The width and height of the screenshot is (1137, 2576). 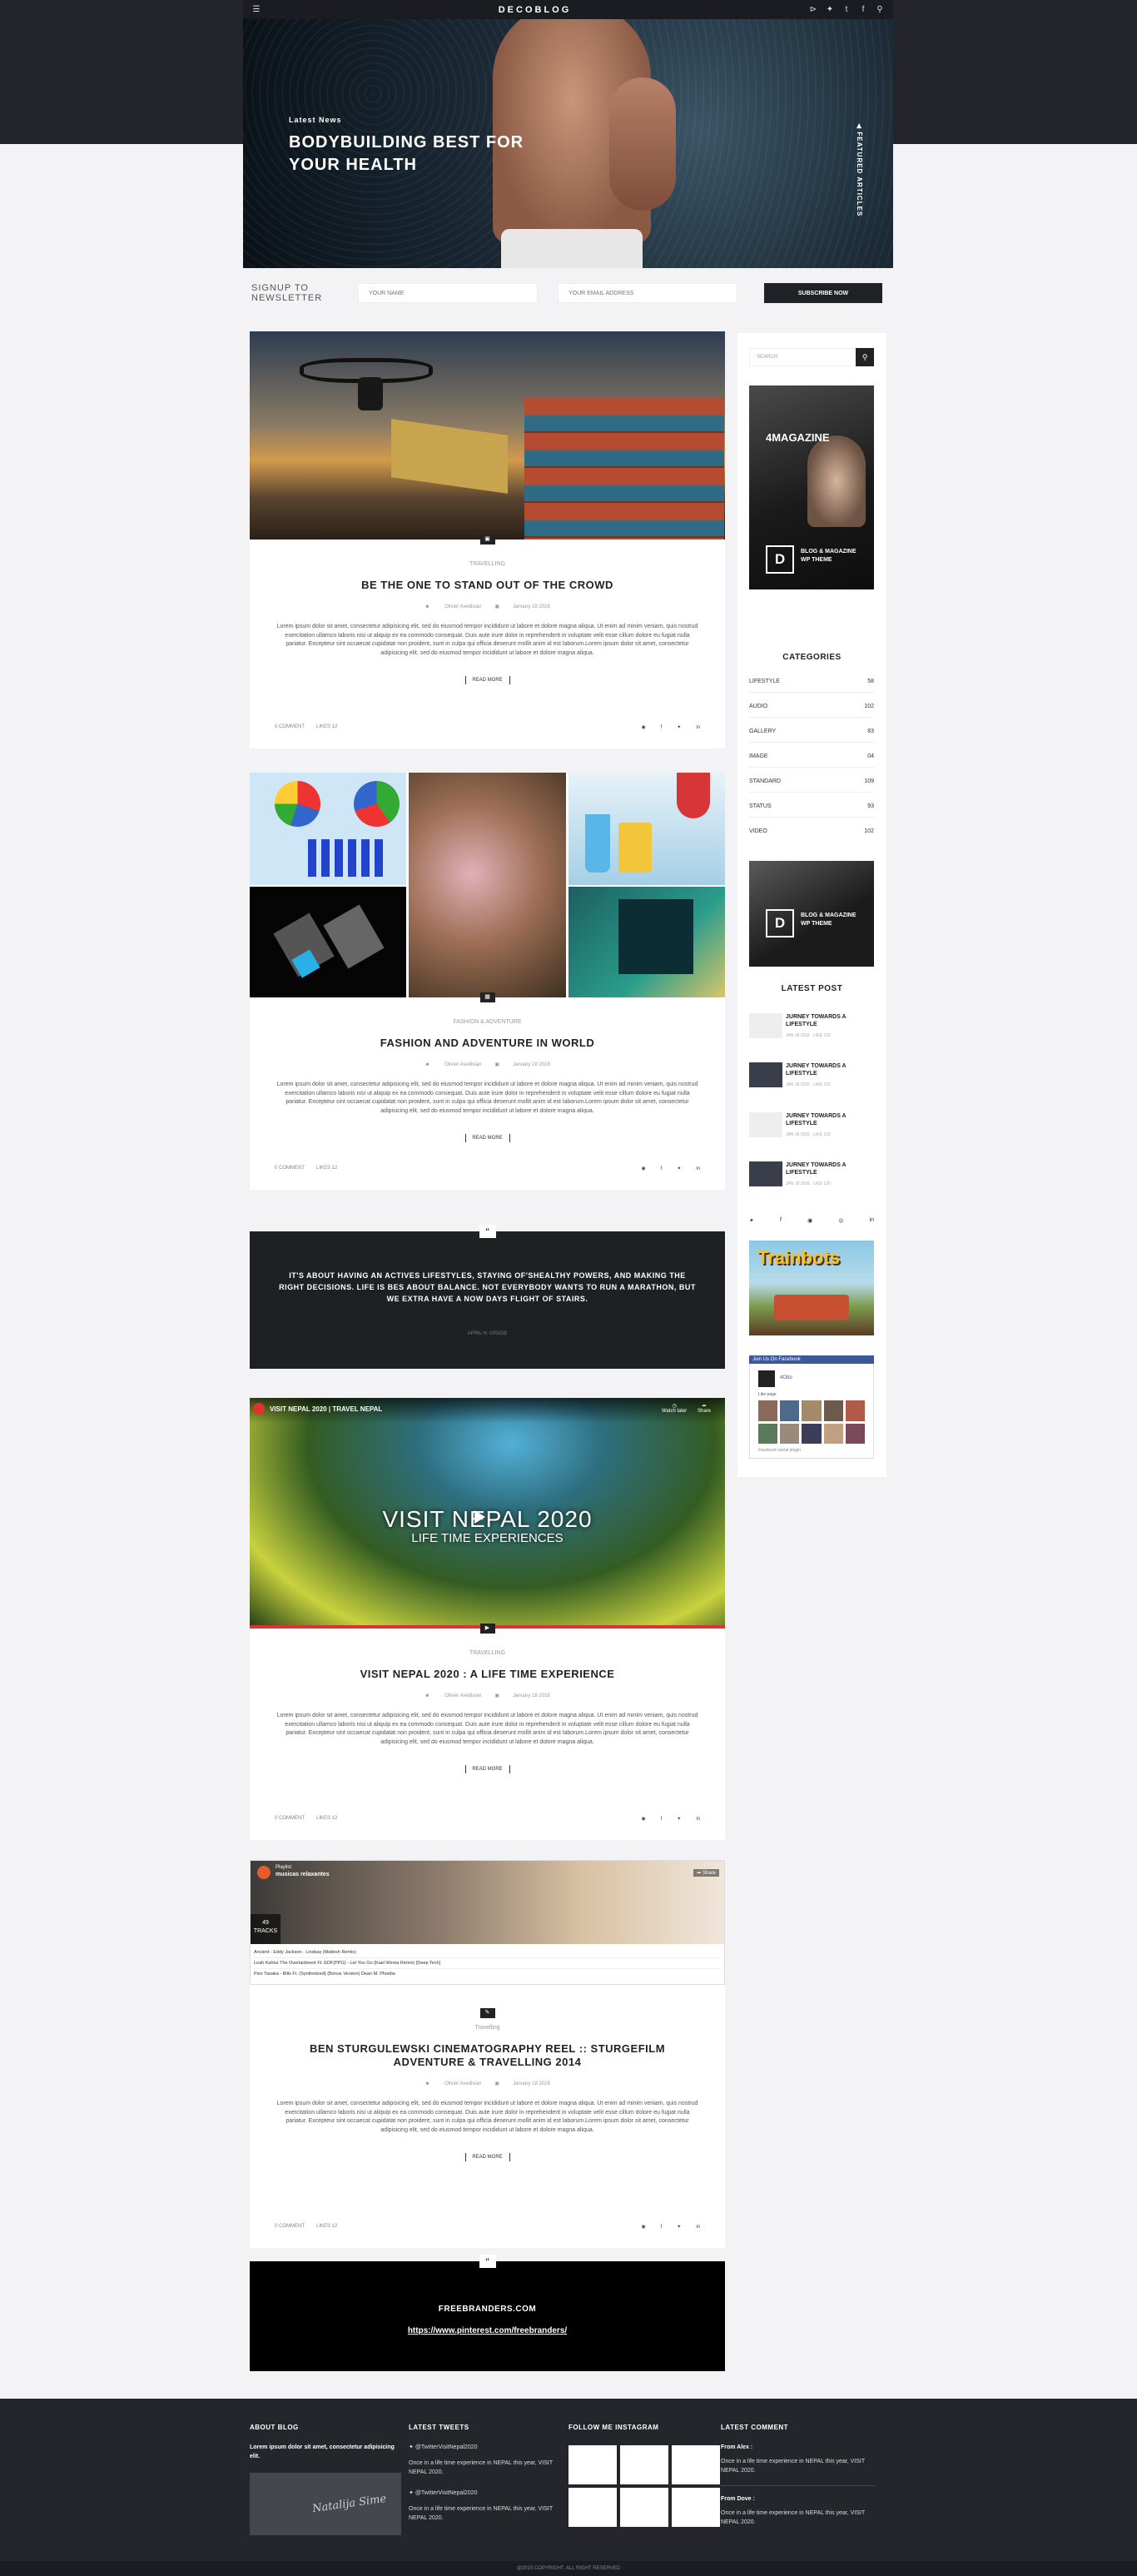 I want to click on sidebar-search-input: SEARCH ⚲, so click(x=812, y=357).